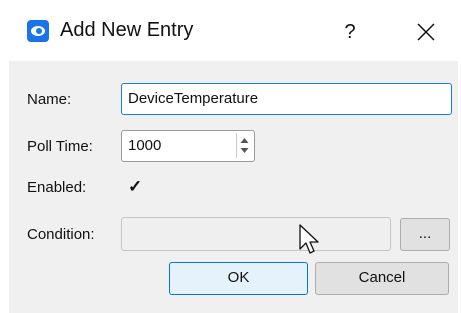  I want to click on window-title: Add New Entry, so click(127, 30).